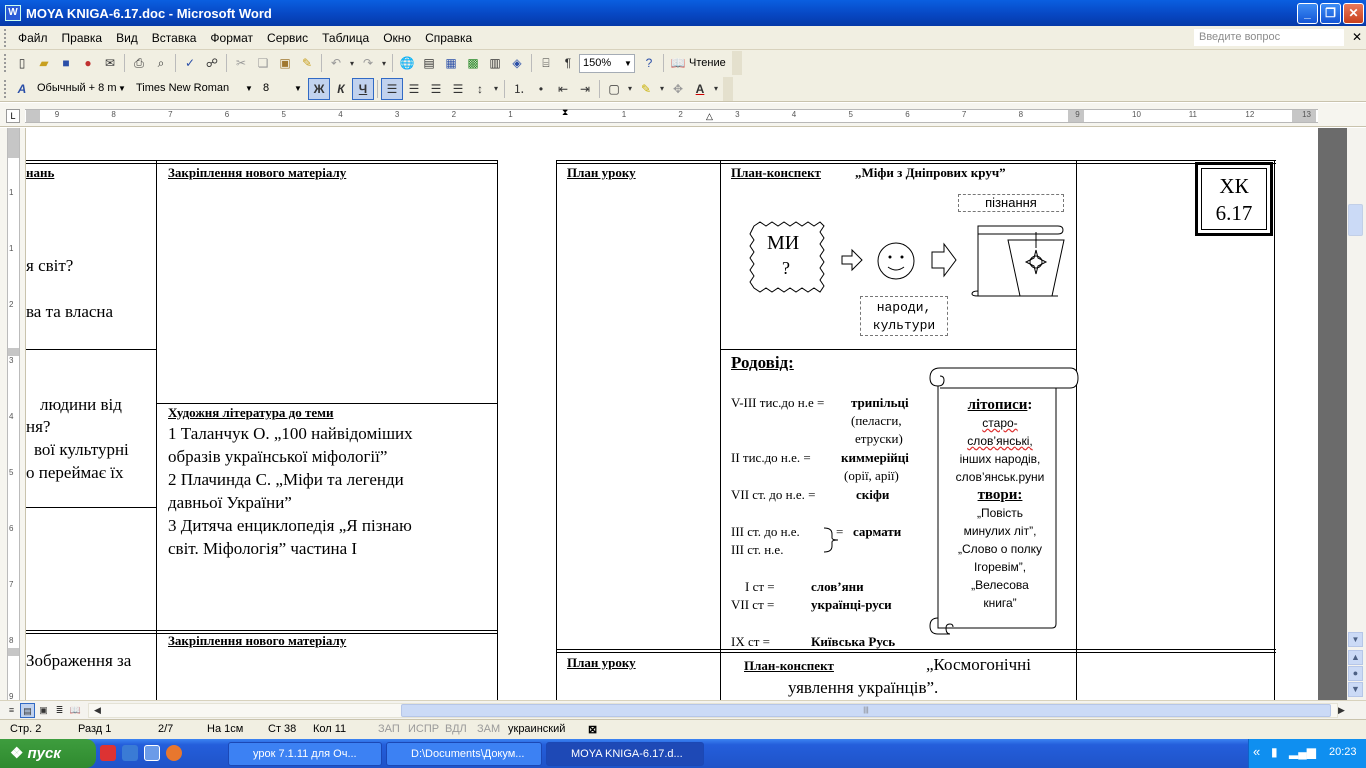  I want to click on status-trk: ИСПР, so click(423, 729).